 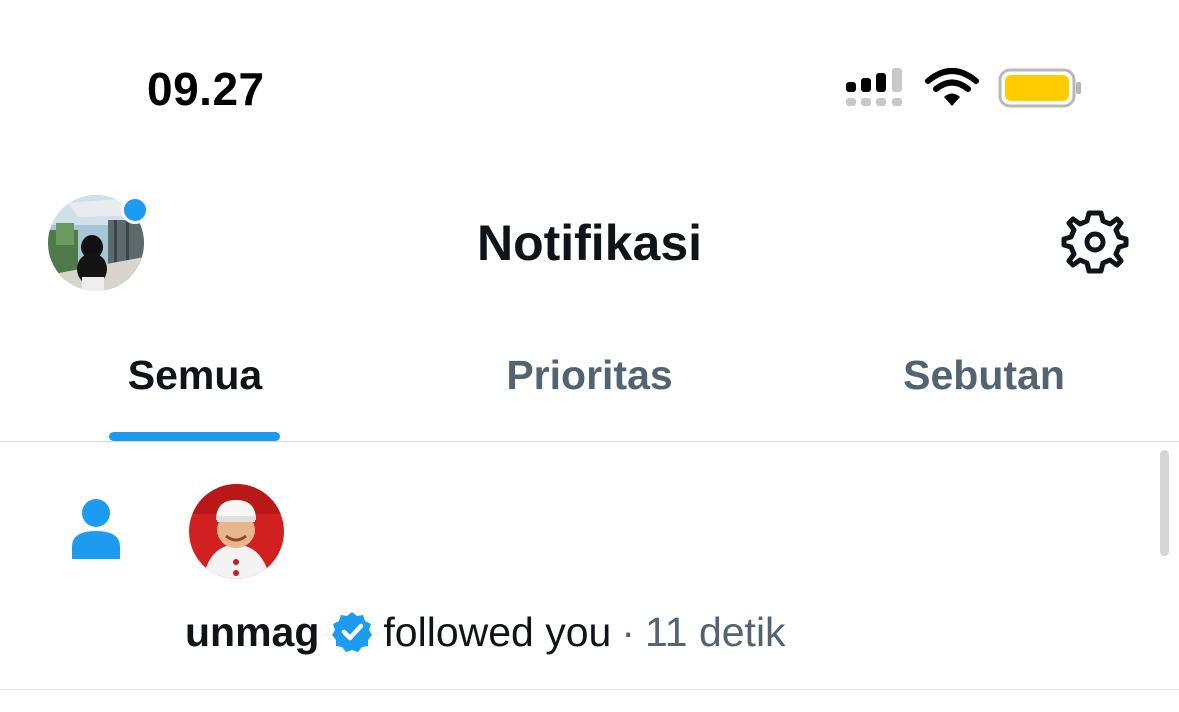 I want to click on status-time: 09.27, so click(x=206, y=89).